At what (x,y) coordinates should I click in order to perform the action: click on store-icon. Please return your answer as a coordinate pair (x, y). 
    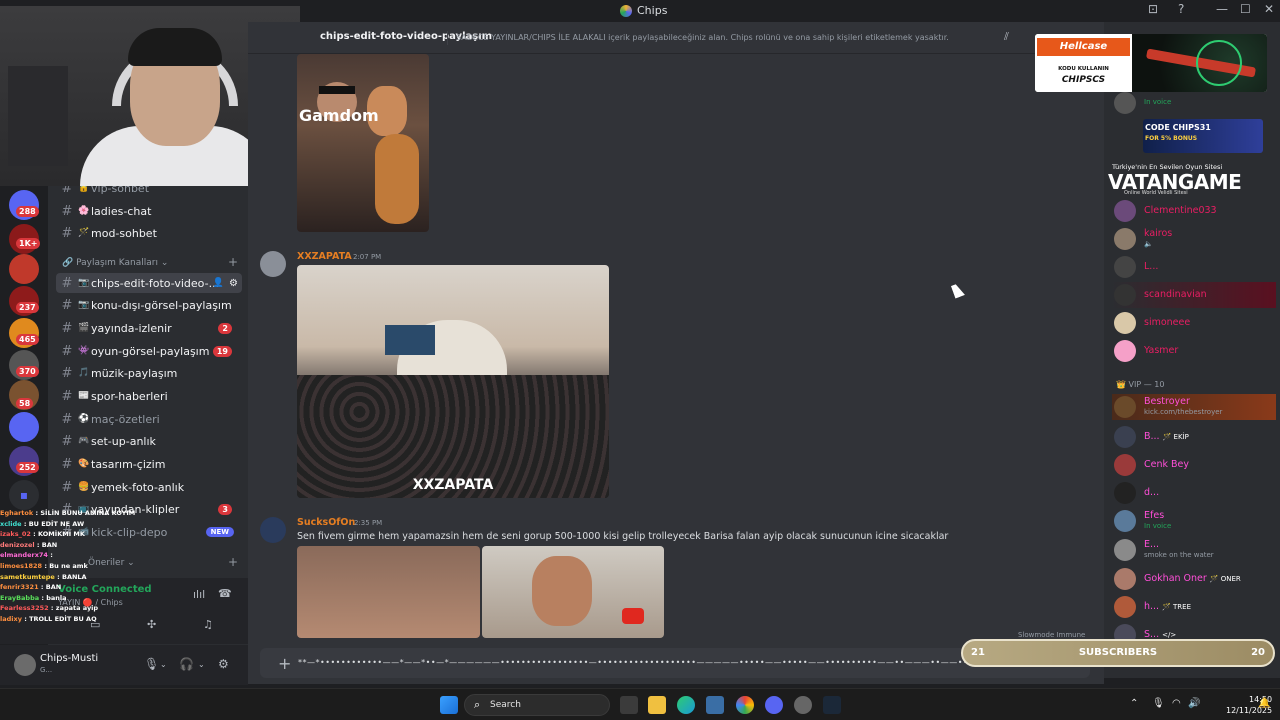
    Looking at the image, I should click on (715, 705).